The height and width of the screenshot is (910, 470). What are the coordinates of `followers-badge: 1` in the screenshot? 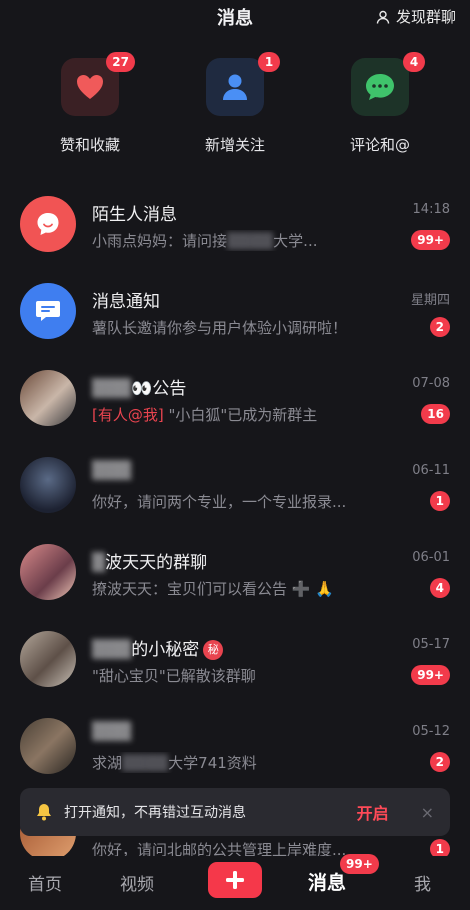 It's located at (269, 62).